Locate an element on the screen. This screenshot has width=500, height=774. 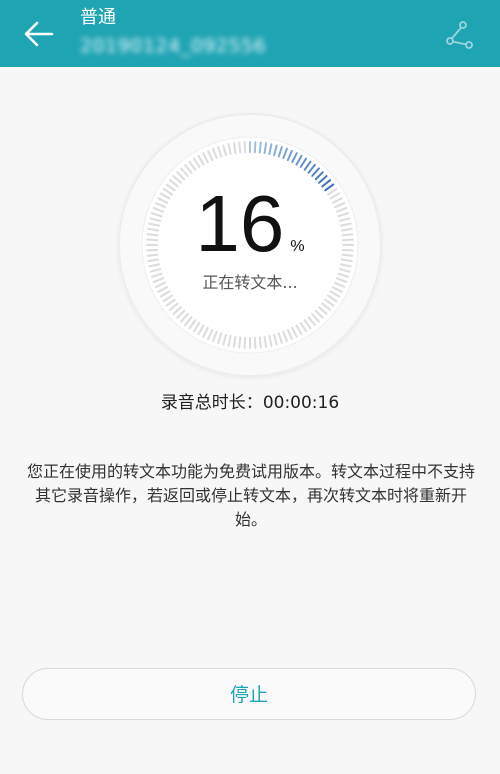
progress-value: 16% is located at coordinates (250, 224).